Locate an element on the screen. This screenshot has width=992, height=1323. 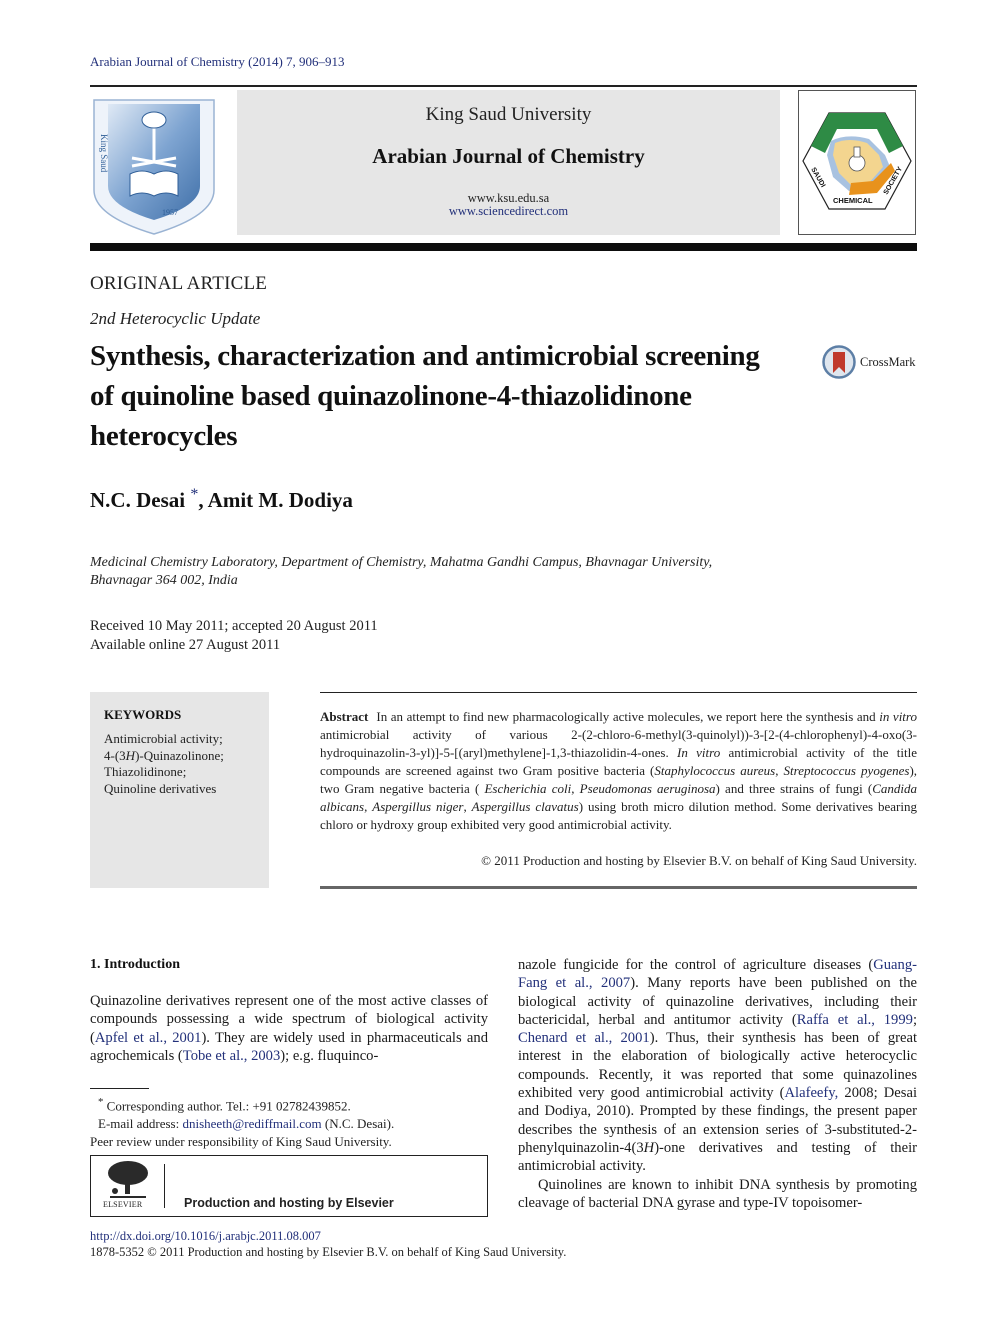
ksu-logo: King Saud 1957 is located at coordinates (154, 165).